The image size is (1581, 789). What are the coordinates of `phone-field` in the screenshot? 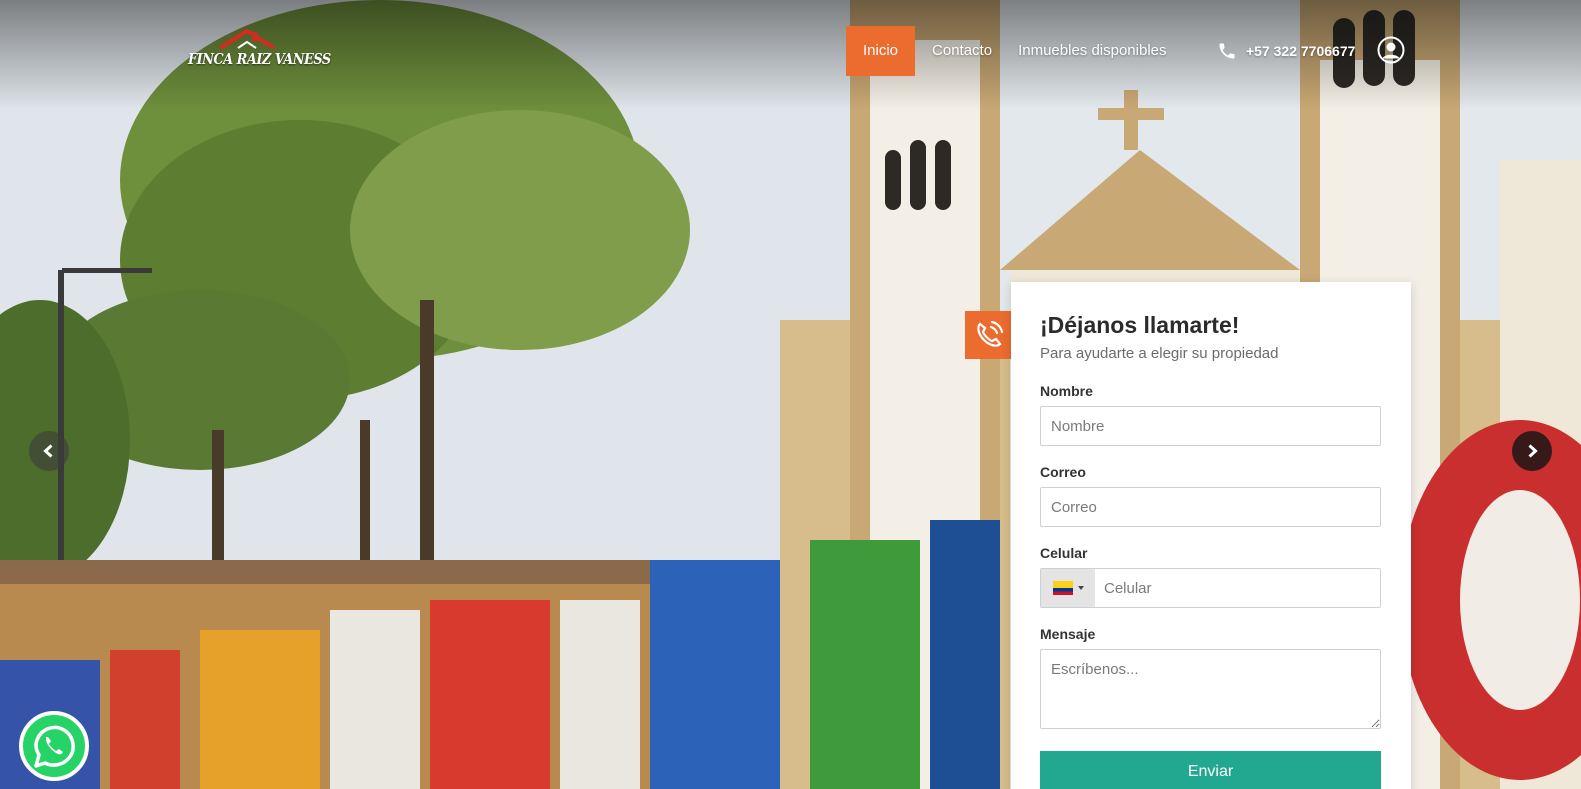 It's located at (1237, 588).